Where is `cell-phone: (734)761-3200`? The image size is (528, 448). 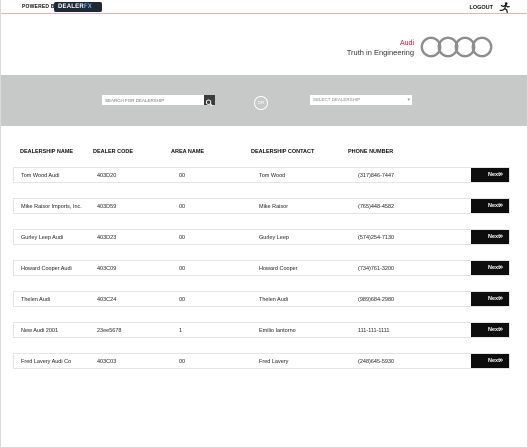 cell-phone: (734)761-3200 is located at coordinates (376, 269).